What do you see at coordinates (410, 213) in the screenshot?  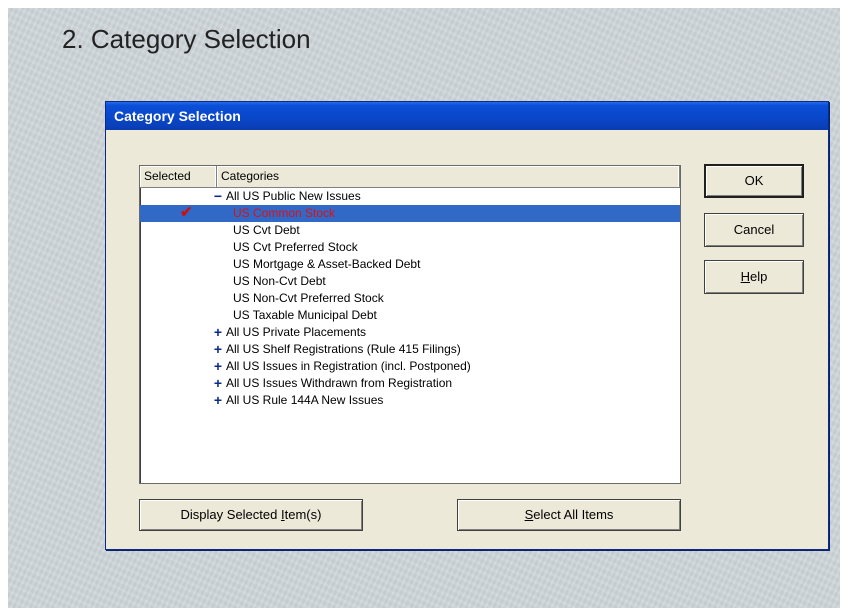 I see `category-item-row: ✔ US Common Stock` at bounding box center [410, 213].